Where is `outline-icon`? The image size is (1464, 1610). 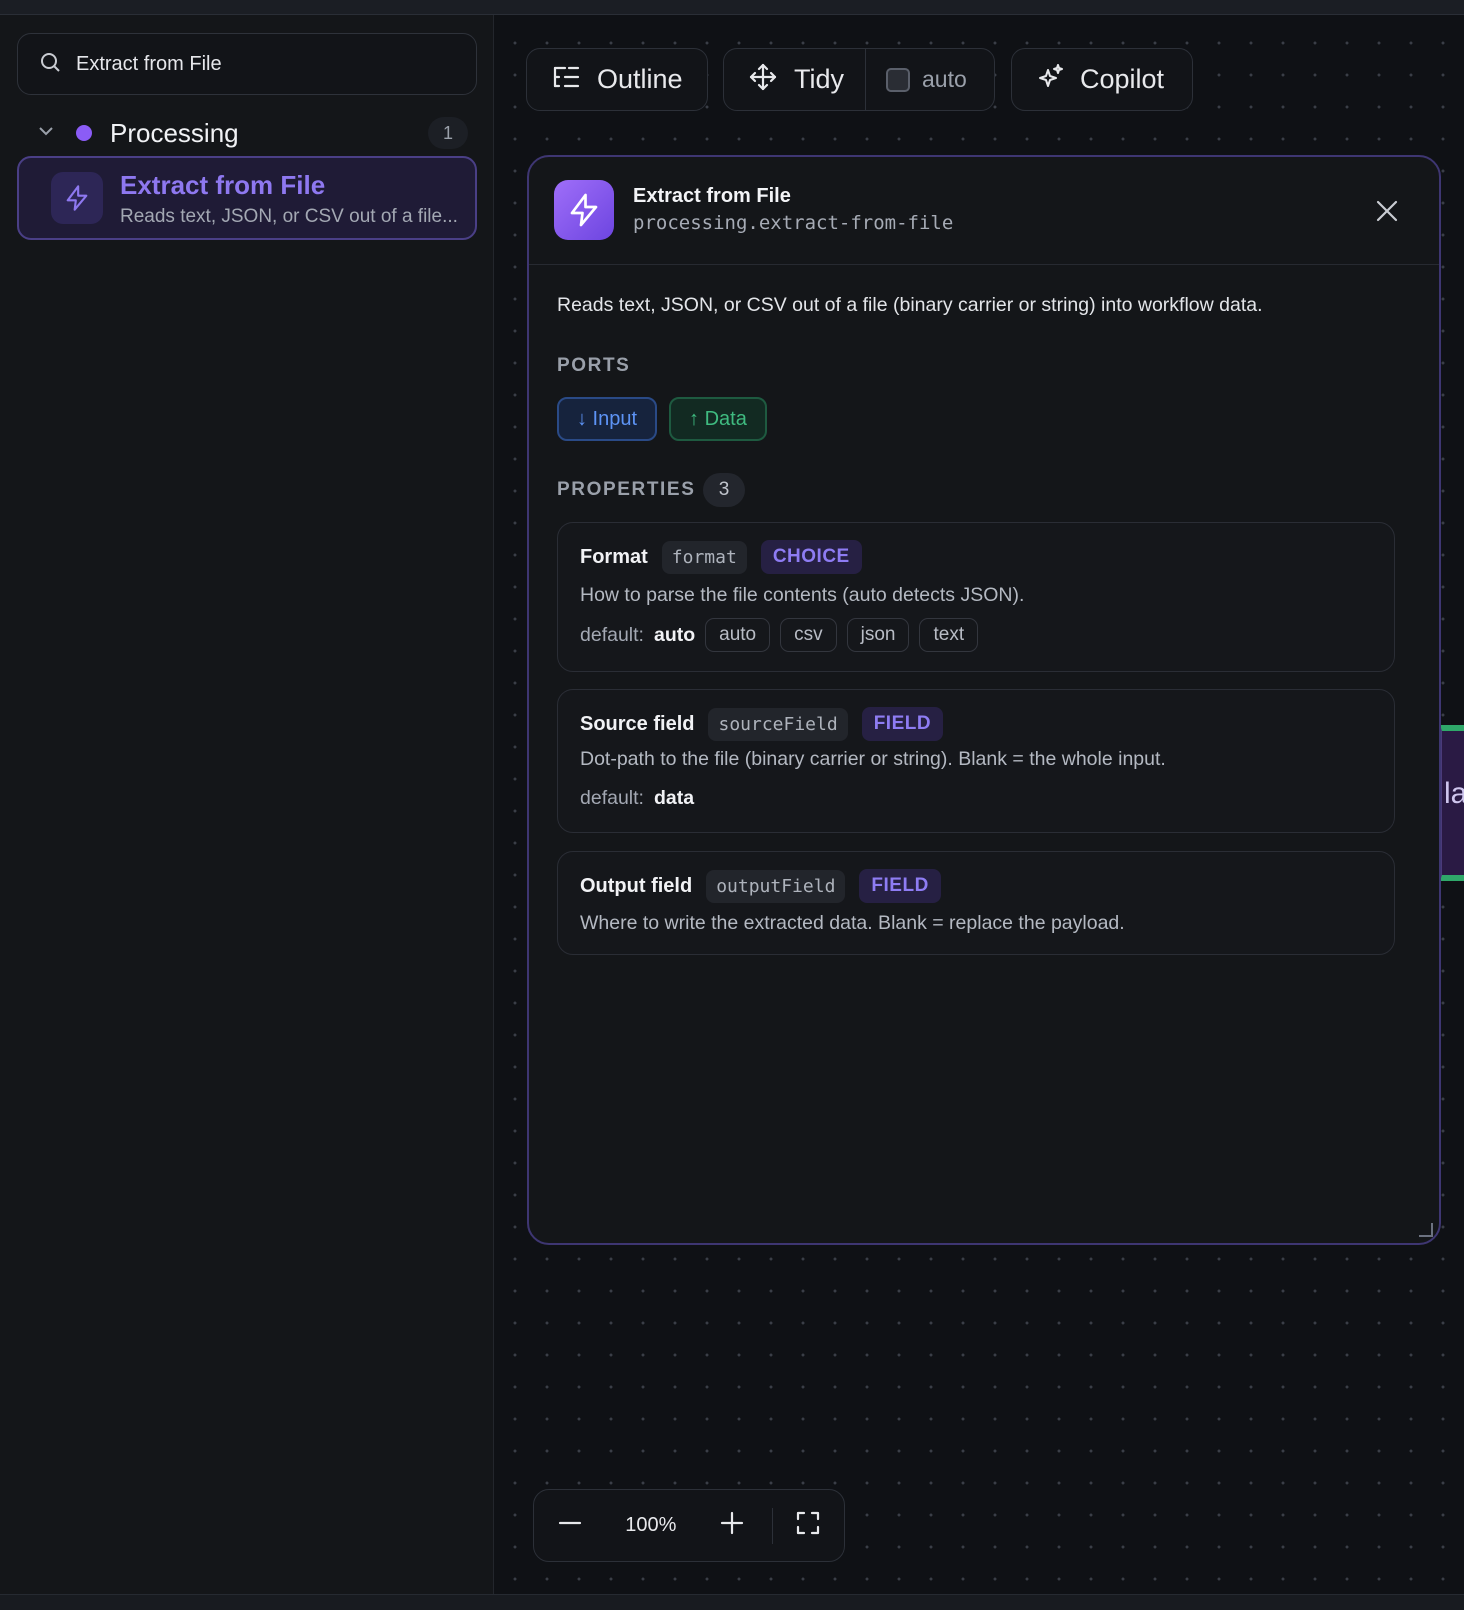
outline-icon is located at coordinates (566, 79).